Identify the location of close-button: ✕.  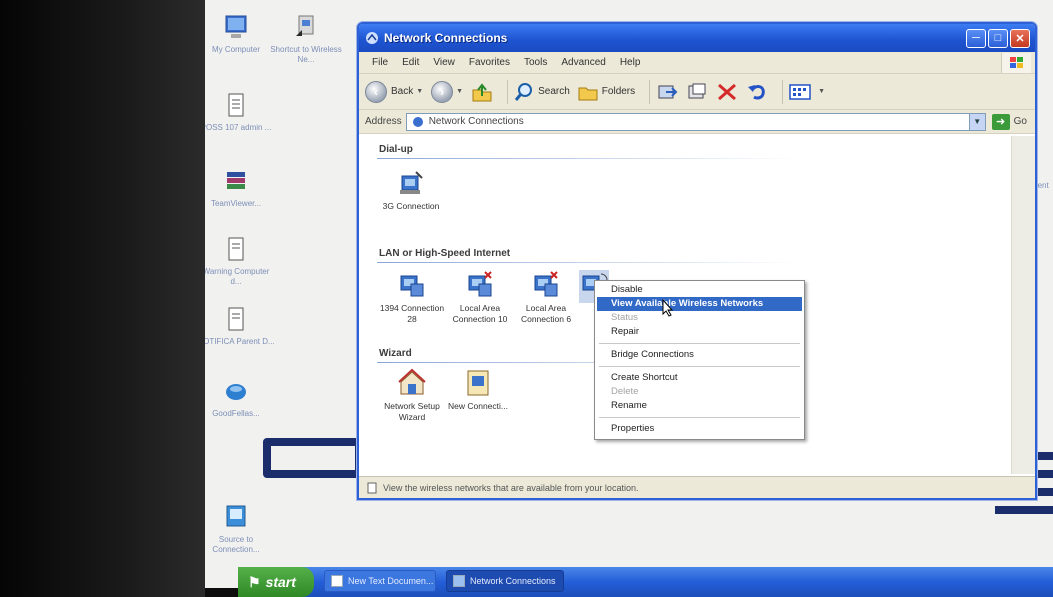
(1020, 38).